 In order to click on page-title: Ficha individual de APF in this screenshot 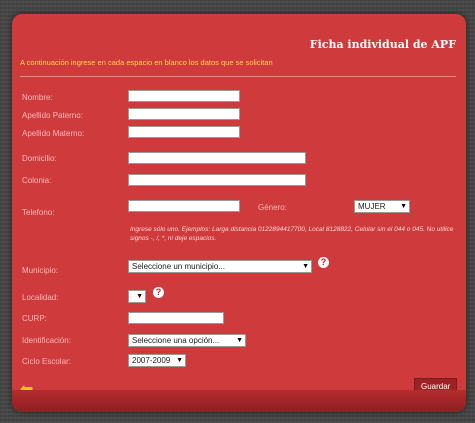, I will do `click(382, 44)`.